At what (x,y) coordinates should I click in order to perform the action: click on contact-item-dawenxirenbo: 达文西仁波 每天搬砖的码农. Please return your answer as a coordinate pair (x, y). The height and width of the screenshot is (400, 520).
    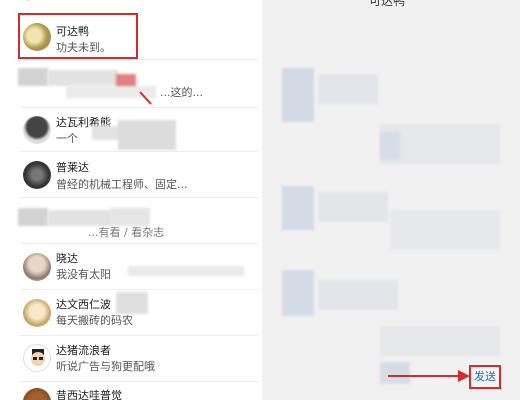
    Looking at the image, I should click on (131, 313).